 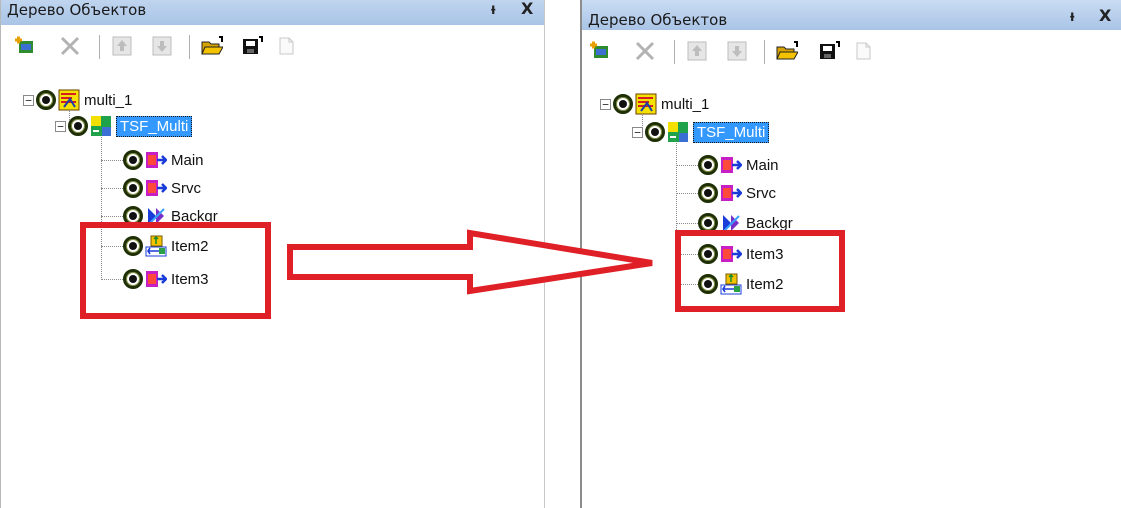 What do you see at coordinates (272, 12) in the screenshot?
I see `left-panel-titlebar: Дерево Объектов ᵼ X` at bounding box center [272, 12].